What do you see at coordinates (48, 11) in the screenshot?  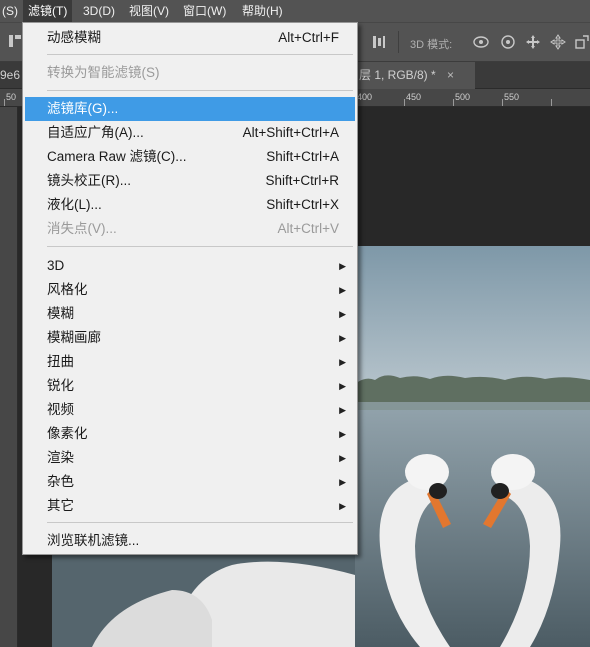 I see `menu-filter: 滤镜(T)` at bounding box center [48, 11].